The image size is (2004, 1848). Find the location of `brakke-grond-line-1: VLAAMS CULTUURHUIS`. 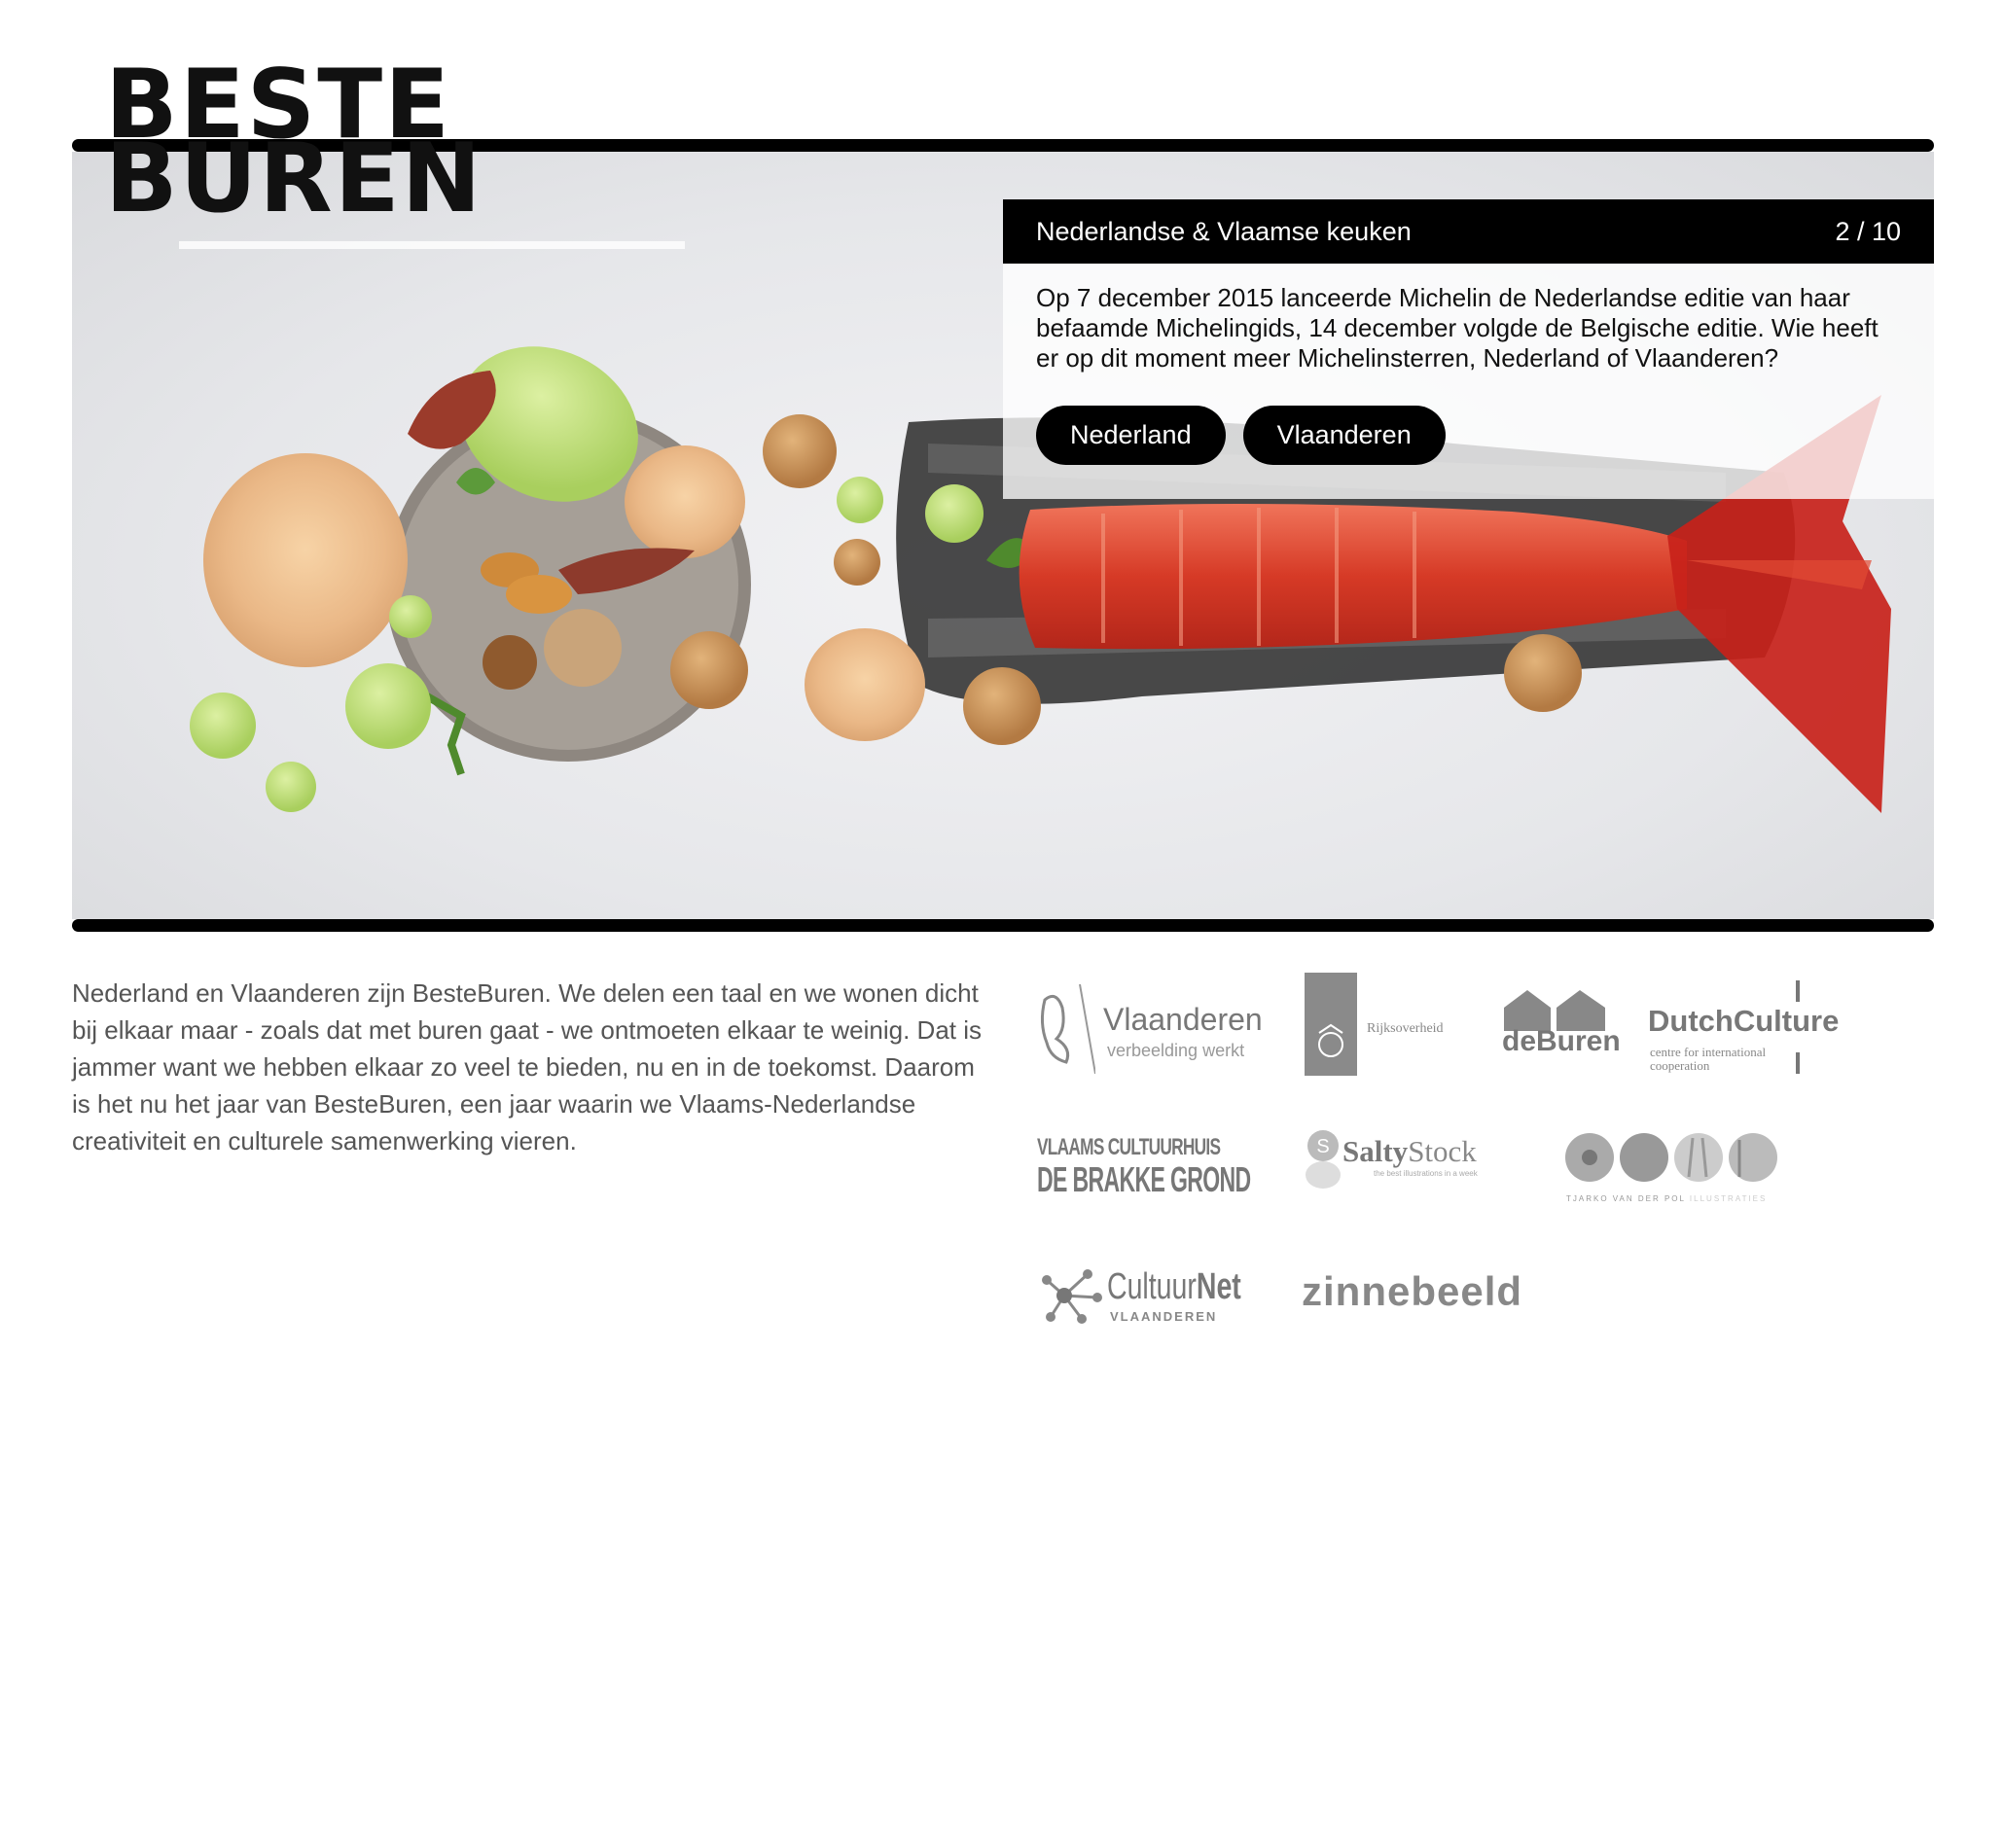

brakke-grond-line-1: VLAAMS CULTUURHUIS is located at coordinates (1129, 1147).